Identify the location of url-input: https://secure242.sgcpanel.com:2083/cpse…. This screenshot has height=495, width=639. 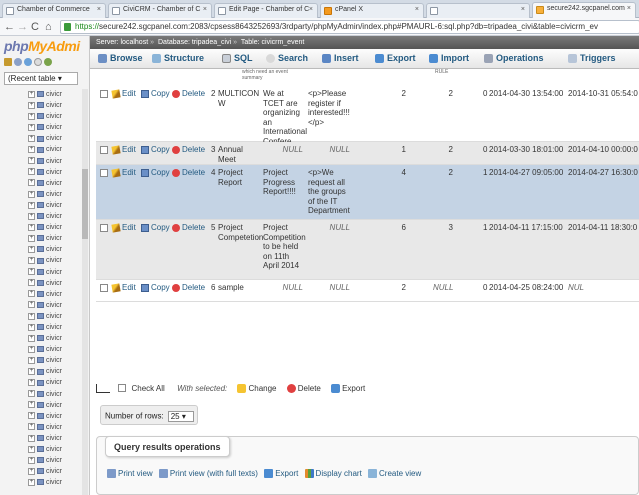
(349, 27).